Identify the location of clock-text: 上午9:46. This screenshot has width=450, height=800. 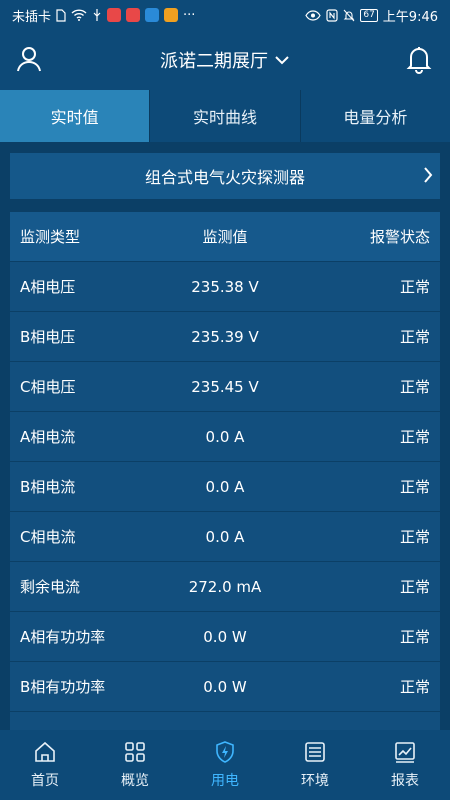
(410, 17).